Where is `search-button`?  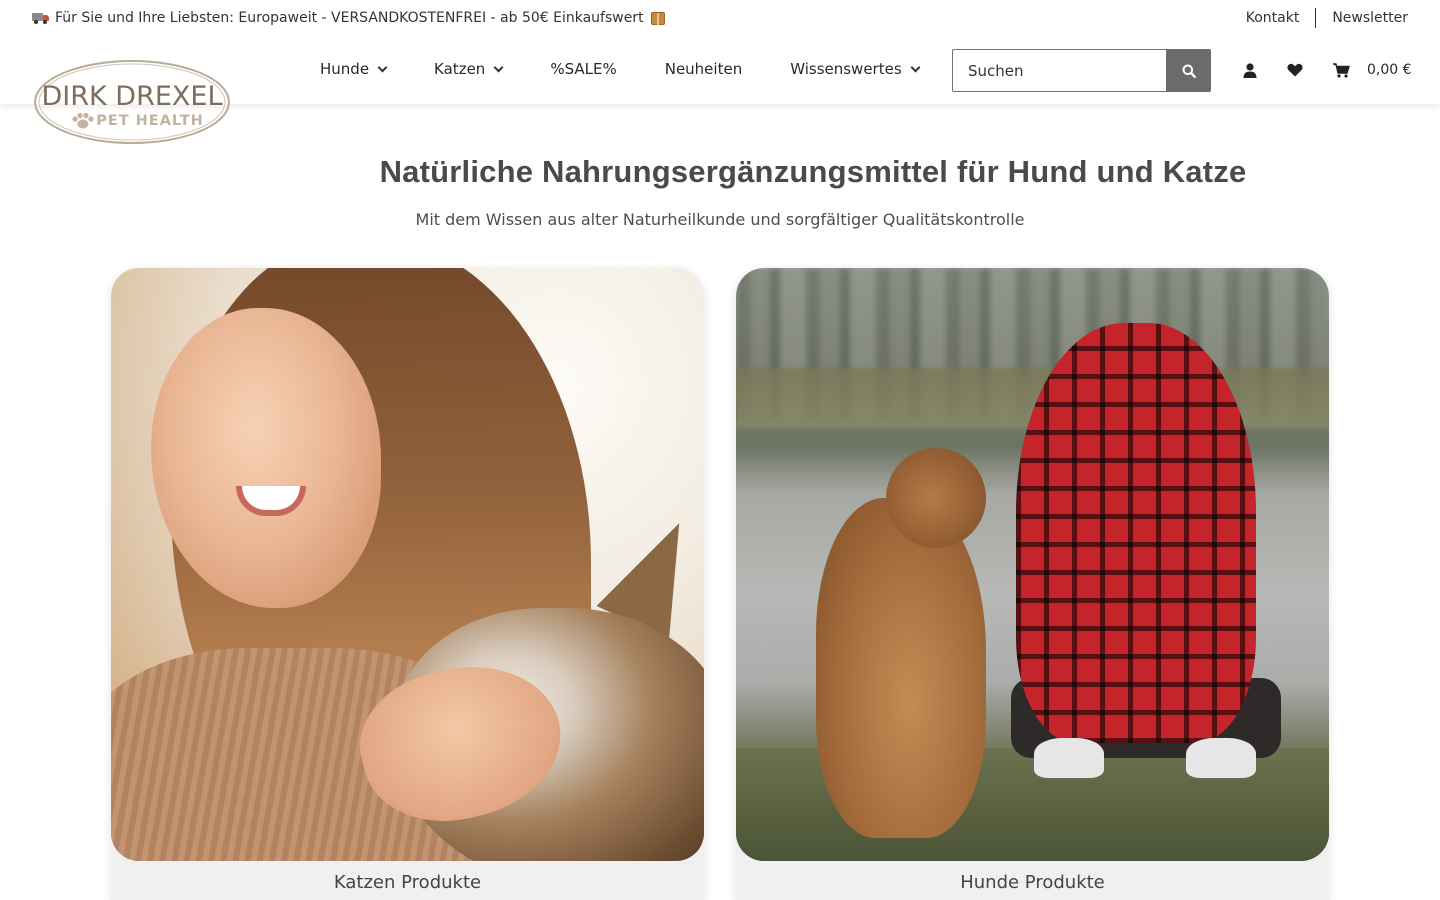
search-button is located at coordinates (1188, 70).